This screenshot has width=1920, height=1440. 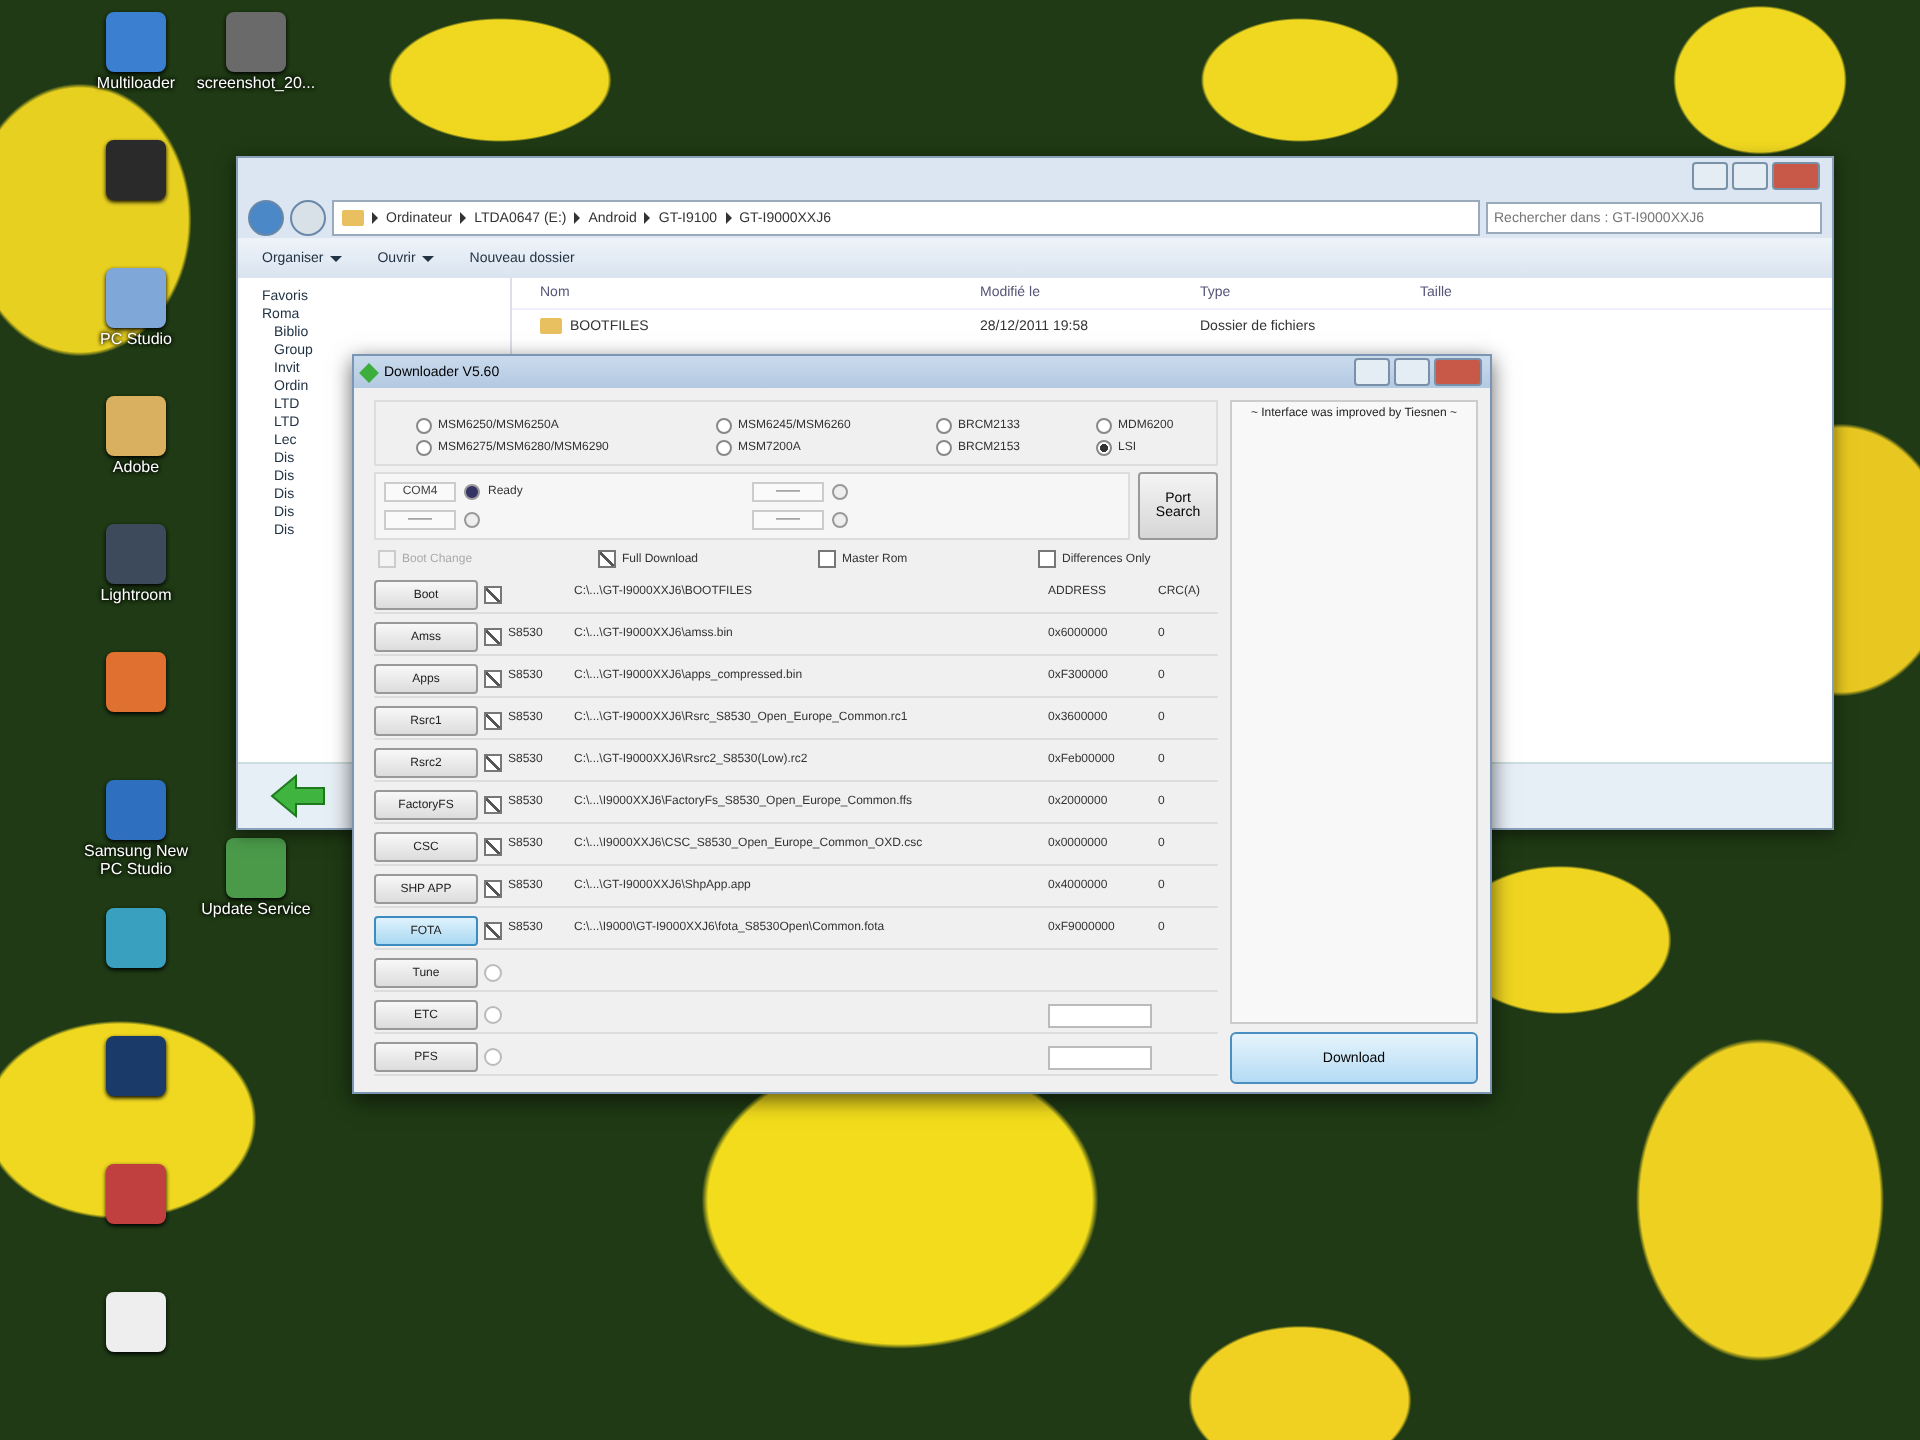 I want to click on icon-label: Adobe, so click(x=136, y=469).